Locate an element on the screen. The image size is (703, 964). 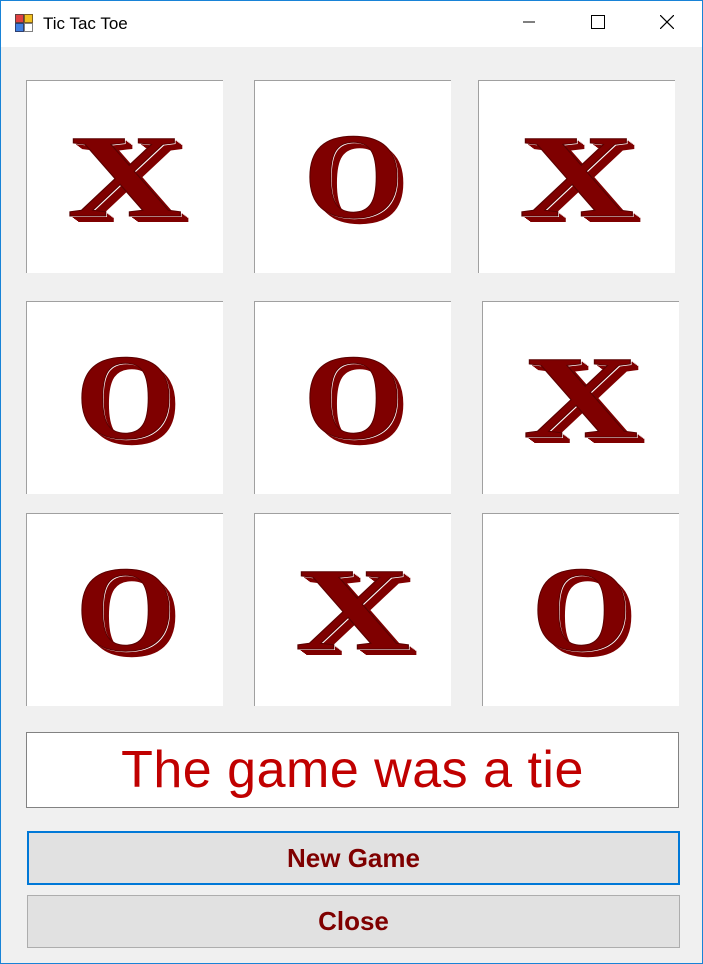
board-cell-3: X is located at coordinates (576, 176).